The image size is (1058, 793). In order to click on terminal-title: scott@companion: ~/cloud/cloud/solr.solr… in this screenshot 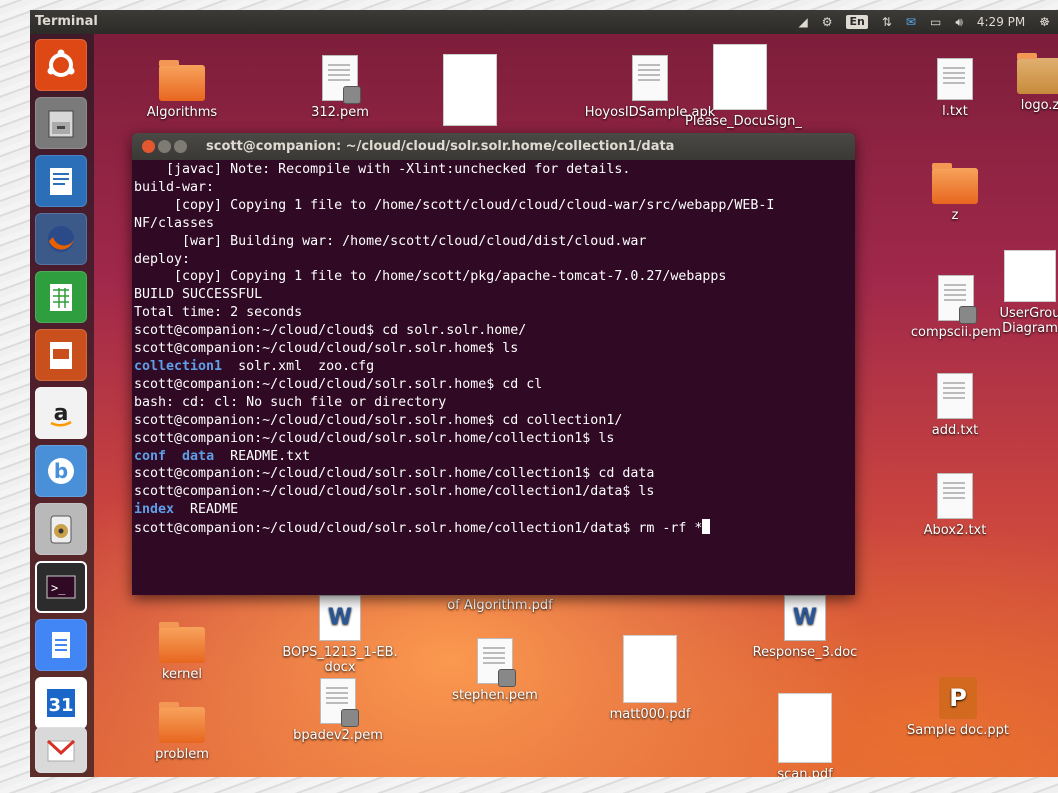, I will do `click(440, 146)`.